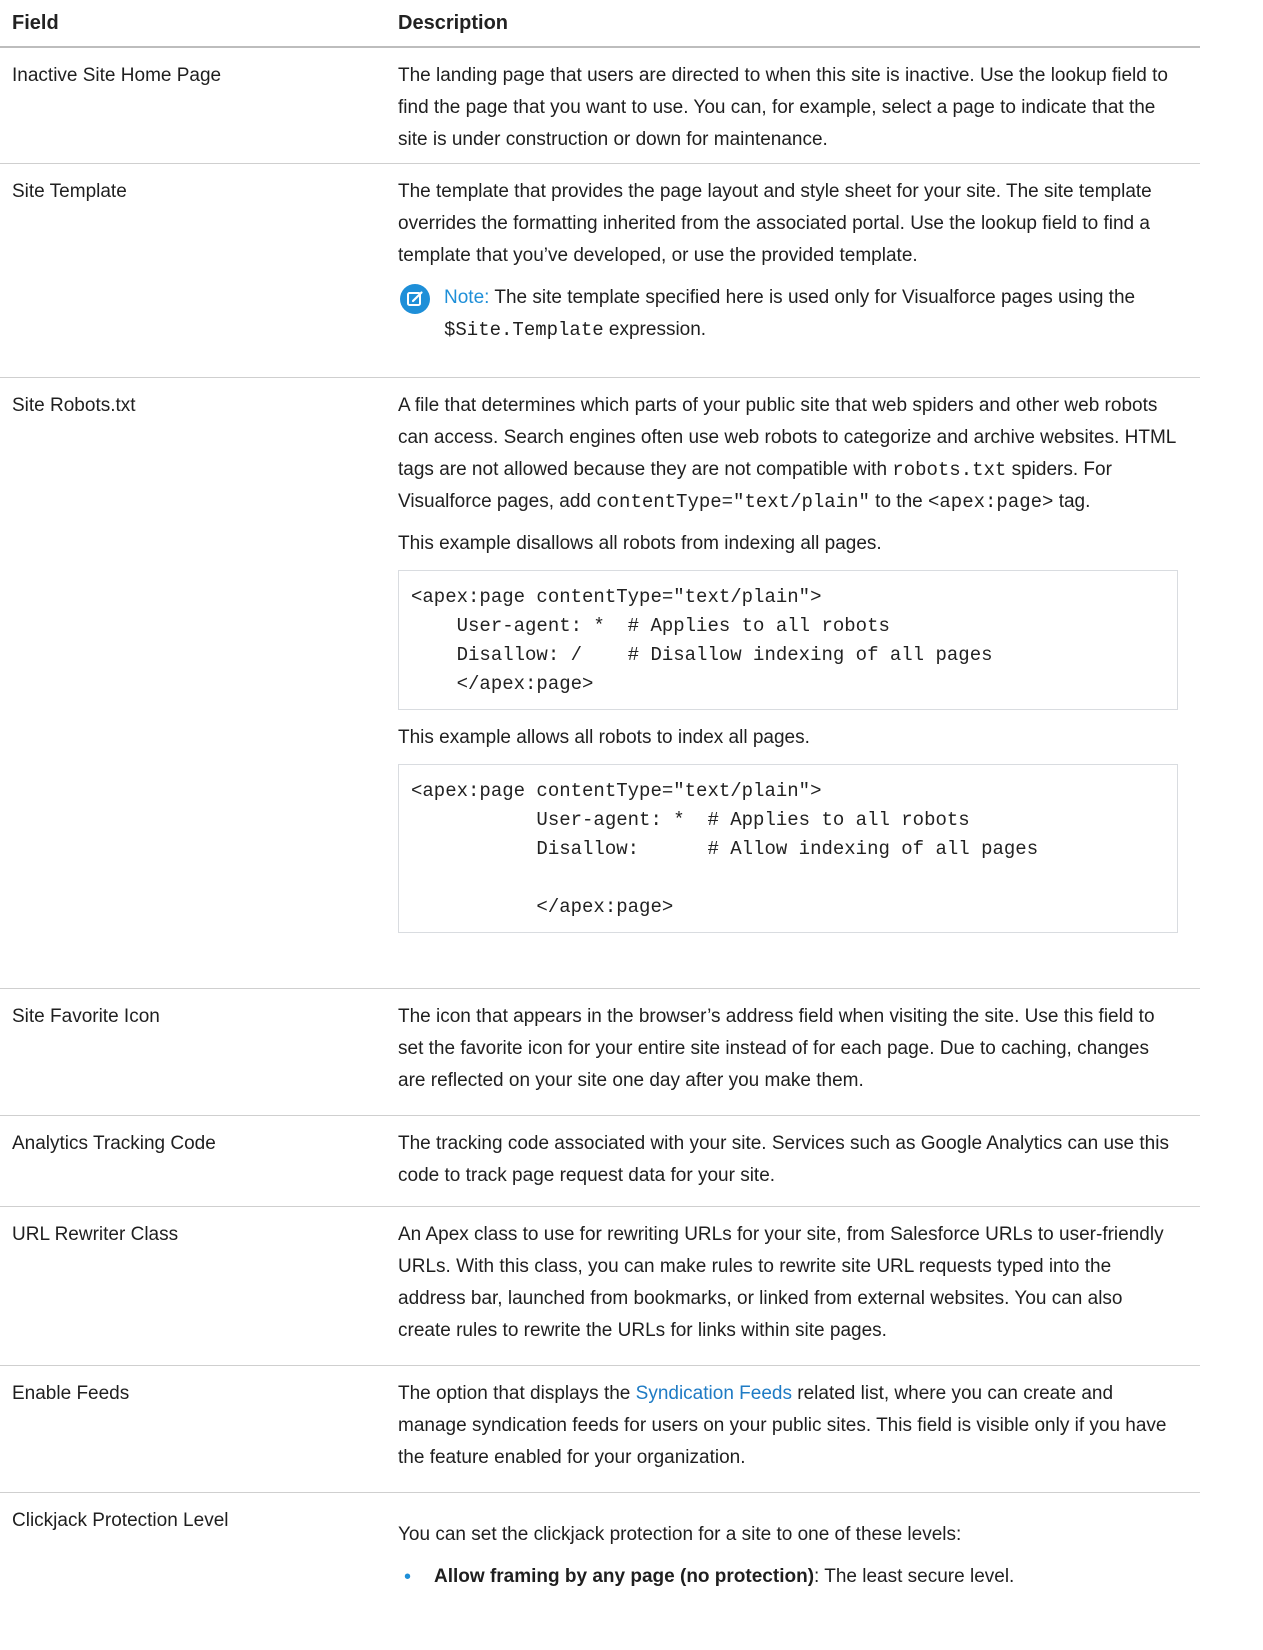 The image size is (1263, 1650). What do you see at coordinates (415, 299) in the screenshot?
I see `edit-note-icon` at bounding box center [415, 299].